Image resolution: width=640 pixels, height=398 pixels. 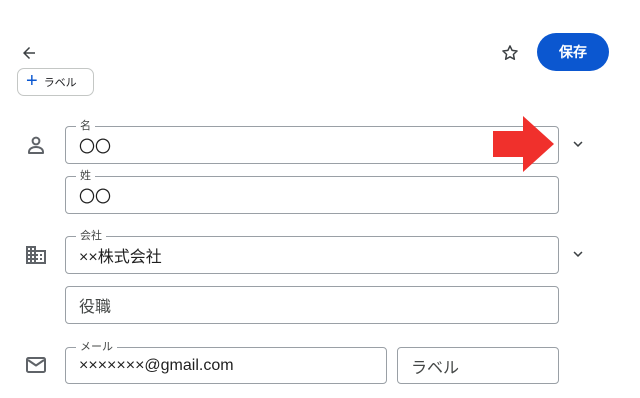 I want to click on star-outline-icon, so click(x=510, y=53).